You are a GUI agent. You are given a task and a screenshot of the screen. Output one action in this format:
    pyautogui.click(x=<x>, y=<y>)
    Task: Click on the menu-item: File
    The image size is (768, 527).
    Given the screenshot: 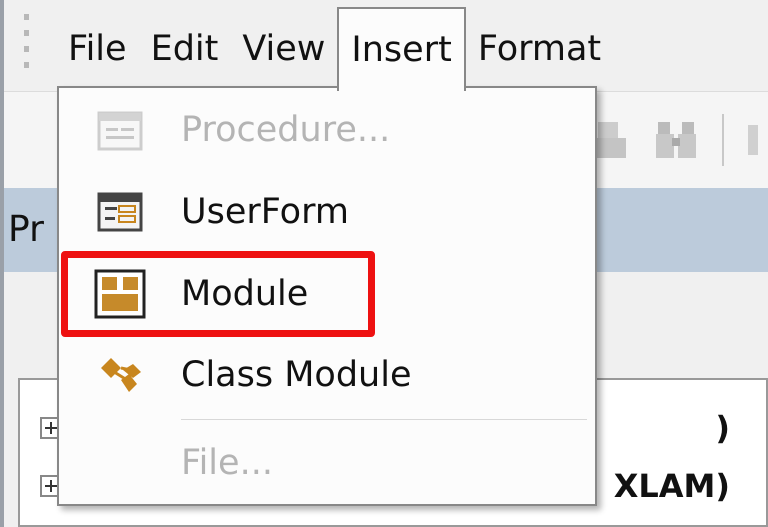 What is the action you would take?
    pyautogui.click(x=97, y=49)
    